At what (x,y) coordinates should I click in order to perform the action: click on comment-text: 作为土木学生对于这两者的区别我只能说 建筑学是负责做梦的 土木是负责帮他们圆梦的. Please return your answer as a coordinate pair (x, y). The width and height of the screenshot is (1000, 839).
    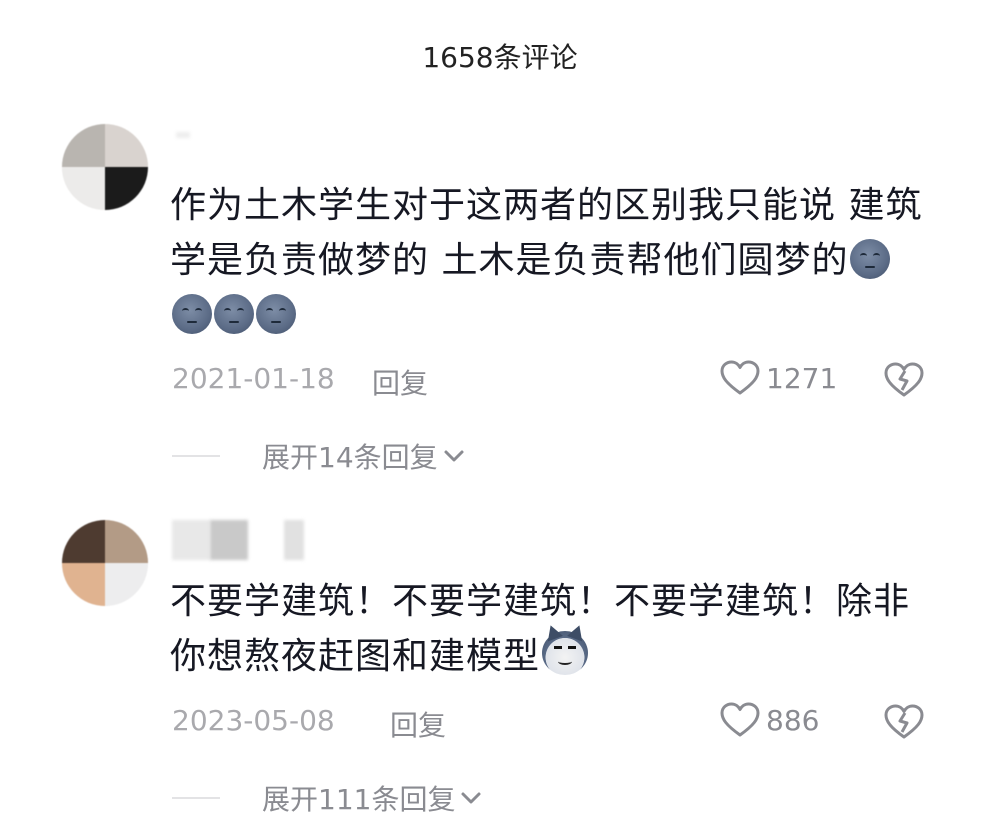
    Looking at the image, I should click on (550, 260).